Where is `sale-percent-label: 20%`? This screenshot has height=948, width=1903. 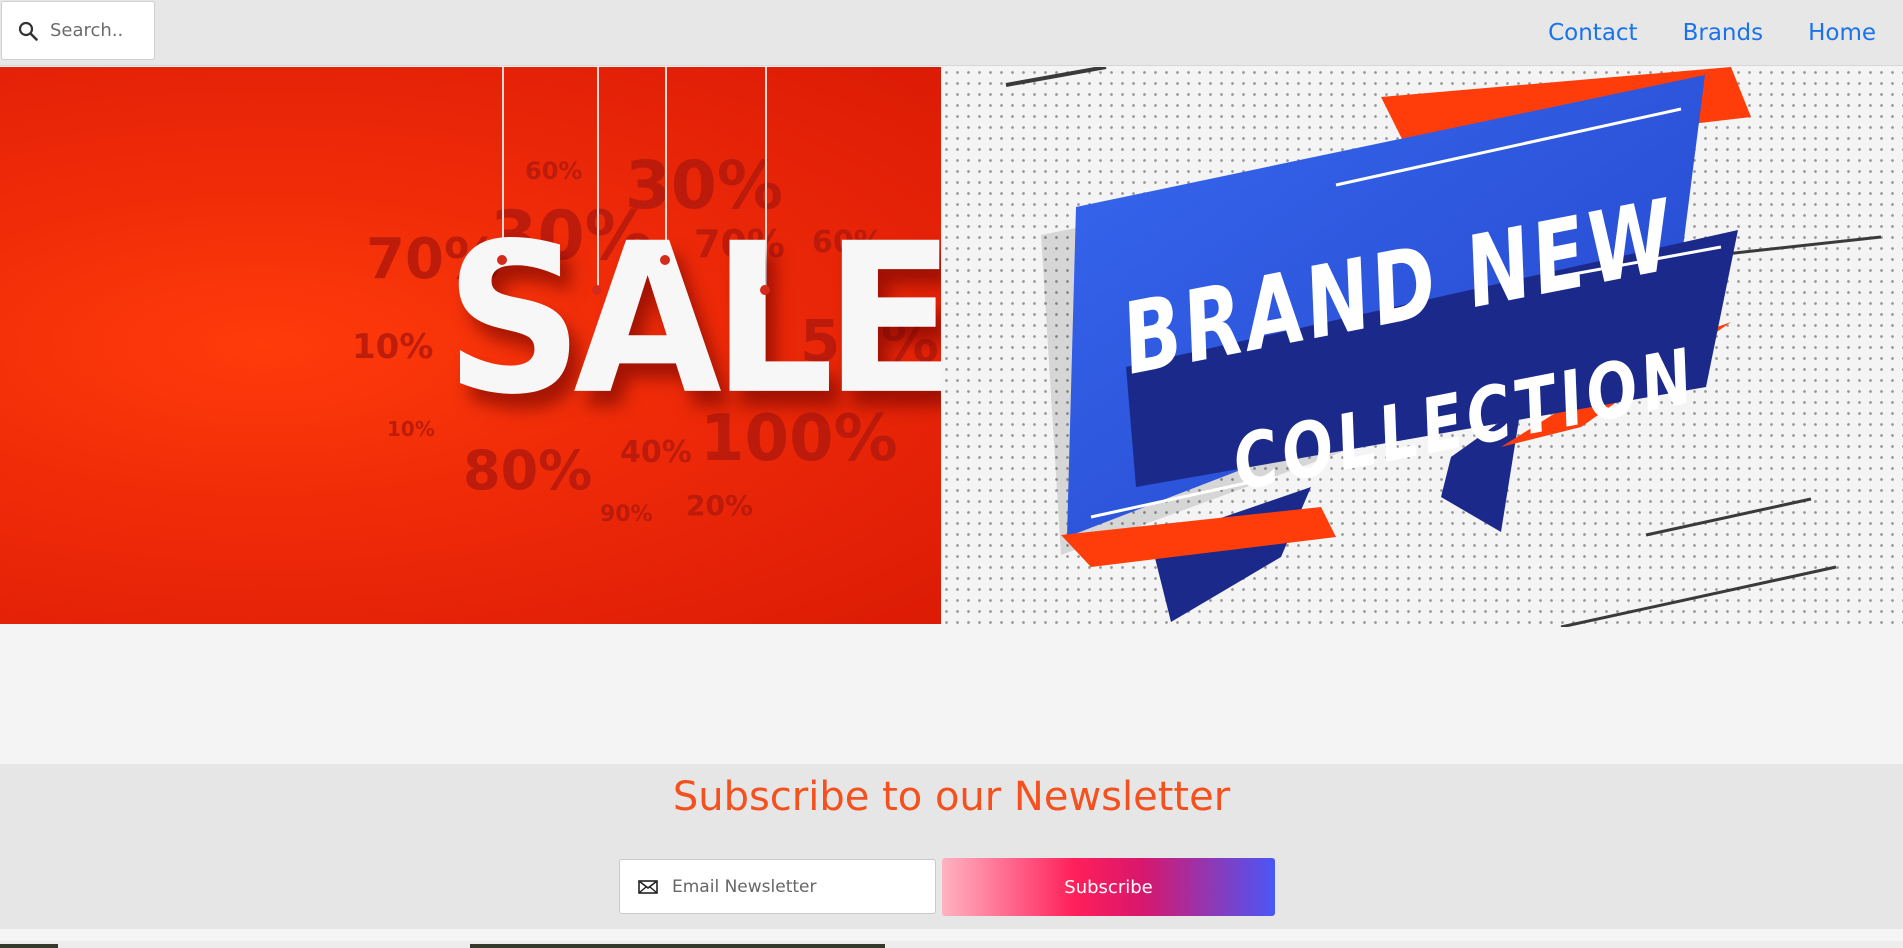 sale-percent-label: 20% is located at coordinates (720, 505).